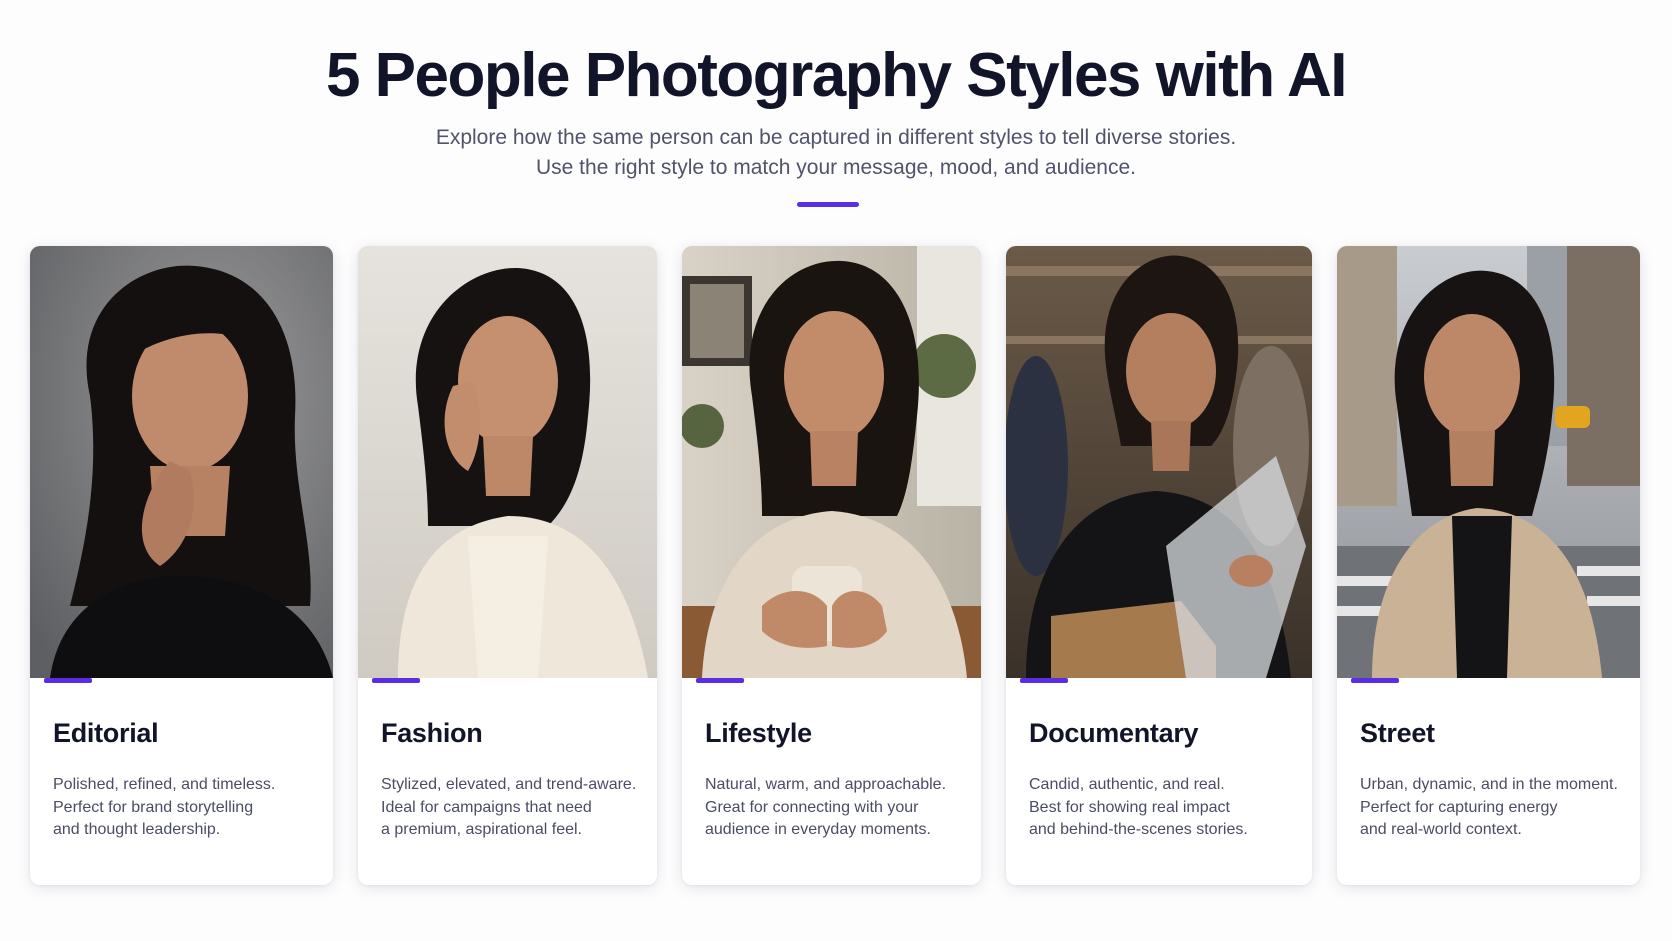  What do you see at coordinates (758, 733) in the screenshot?
I see `card-title: Lifestyle` at bounding box center [758, 733].